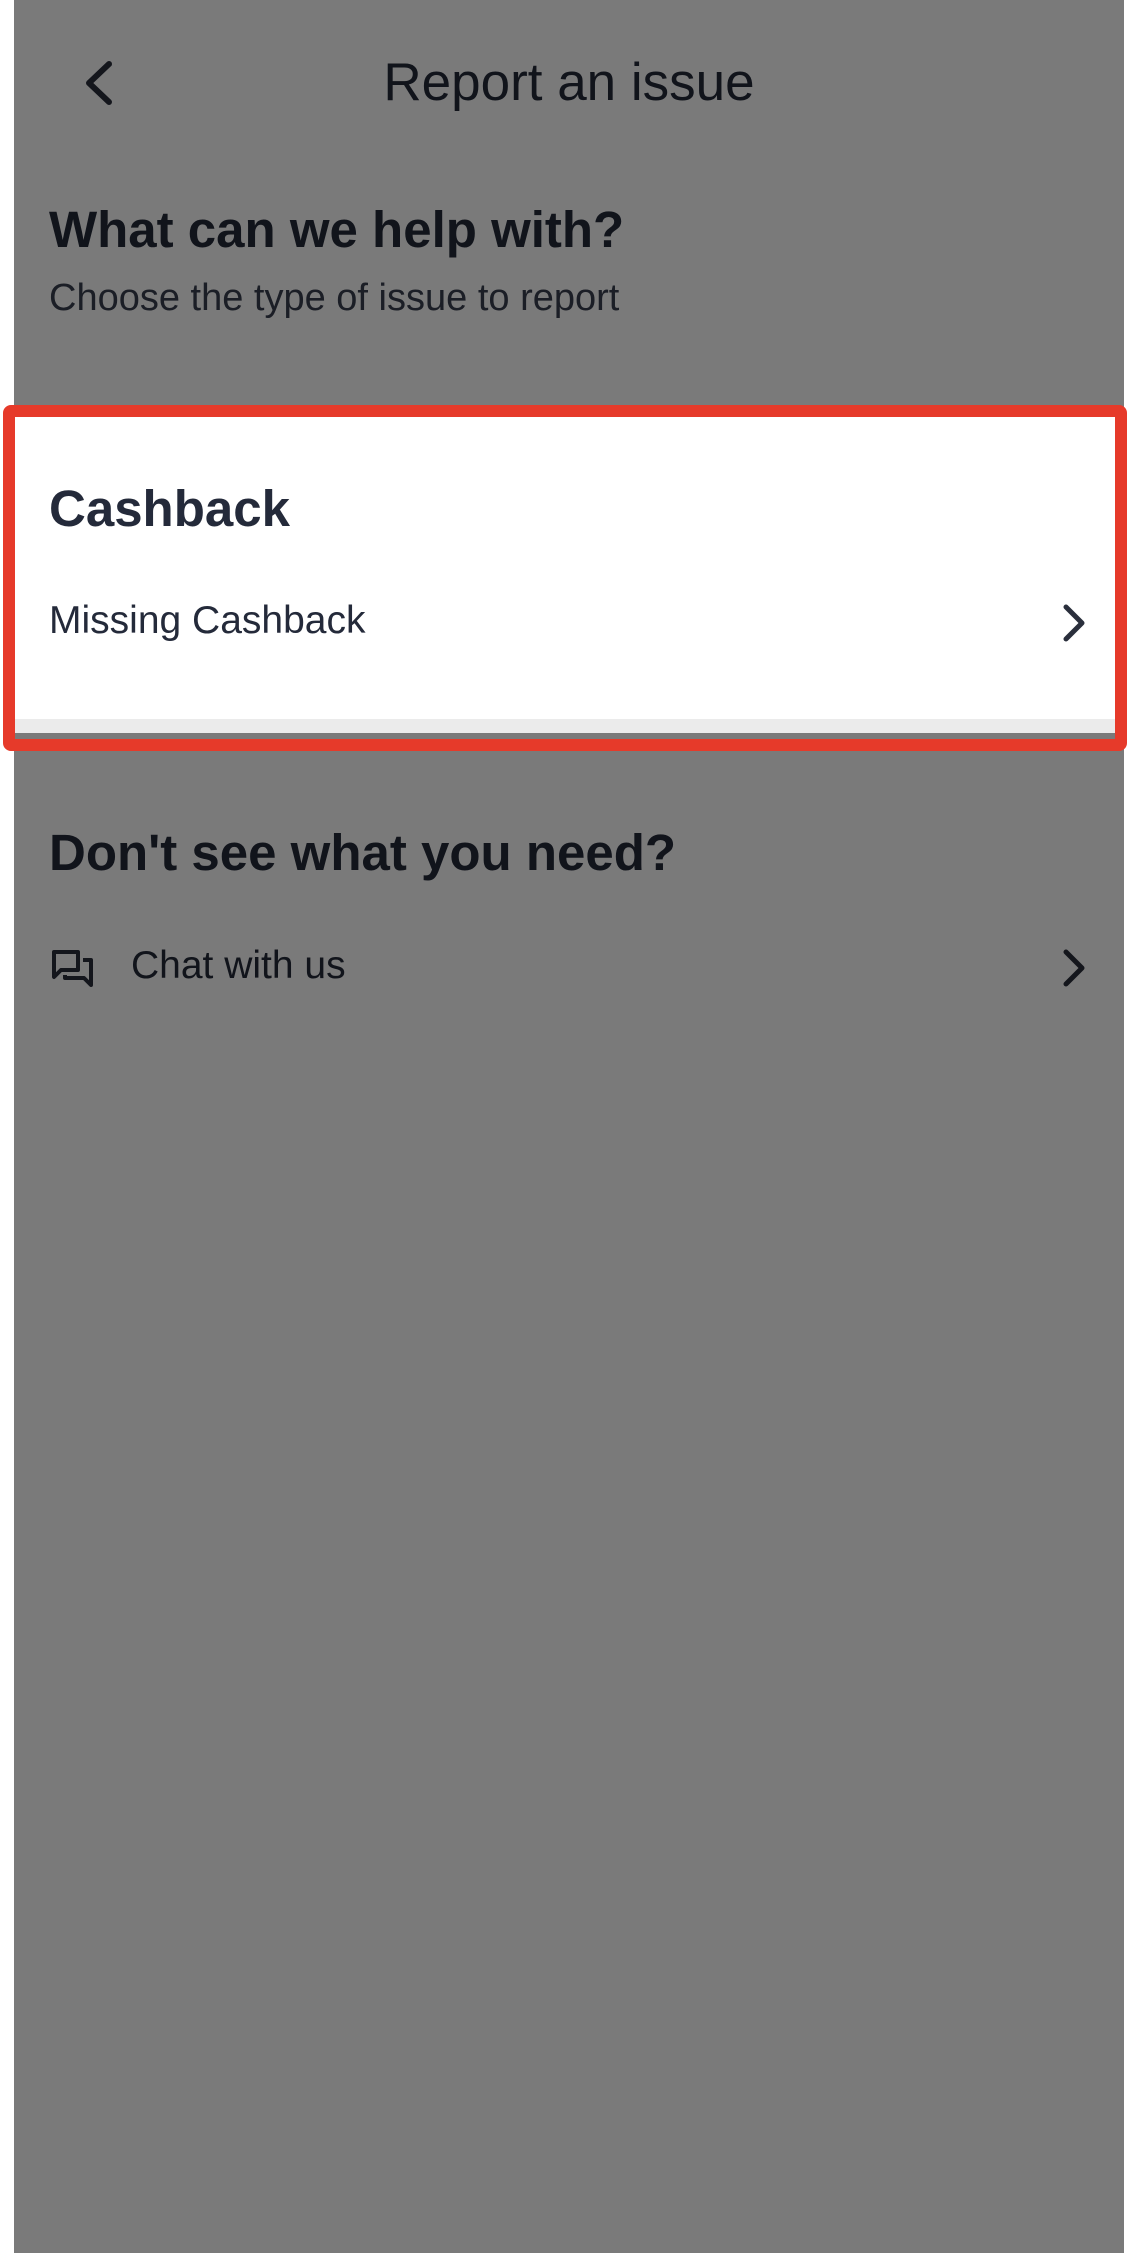 The image size is (1138, 2253). Describe the element at coordinates (72, 968) in the screenshot. I see `chat-bubbles-icon` at that location.